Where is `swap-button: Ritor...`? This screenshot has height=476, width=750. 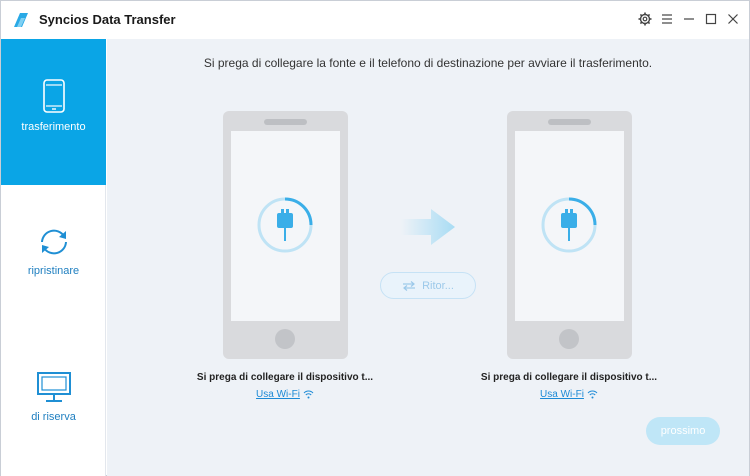 swap-button: Ritor... is located at coordinates (428, 285).